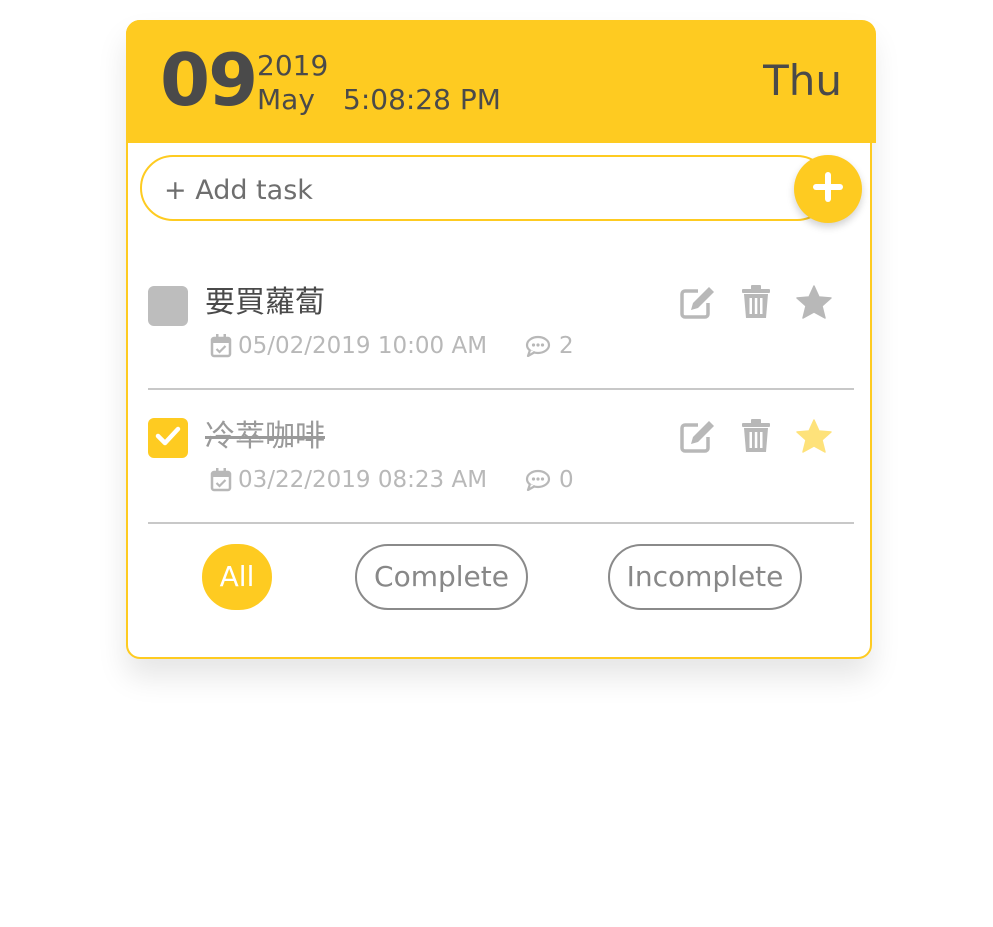 Image resolution: width=993 pixels, height=927 pixels. What do you see at coordinates (209, 80) in the screenshot?
I see `day-number: 09` at bounding box center [209, 80].